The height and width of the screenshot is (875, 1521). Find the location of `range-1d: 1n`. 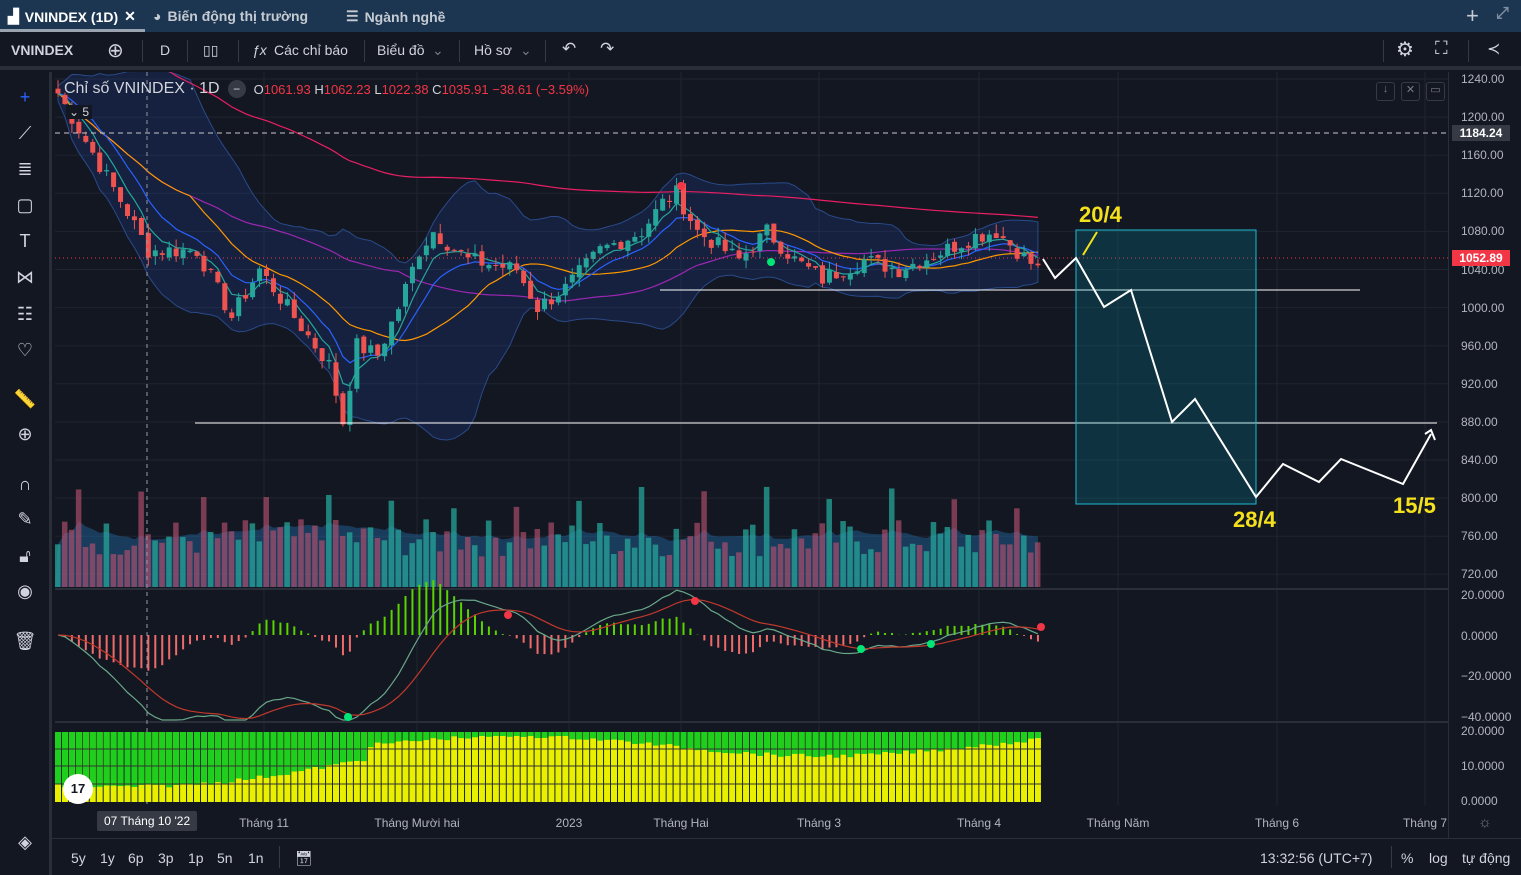

range-1d: 1n is located at coordinates (256, 858).